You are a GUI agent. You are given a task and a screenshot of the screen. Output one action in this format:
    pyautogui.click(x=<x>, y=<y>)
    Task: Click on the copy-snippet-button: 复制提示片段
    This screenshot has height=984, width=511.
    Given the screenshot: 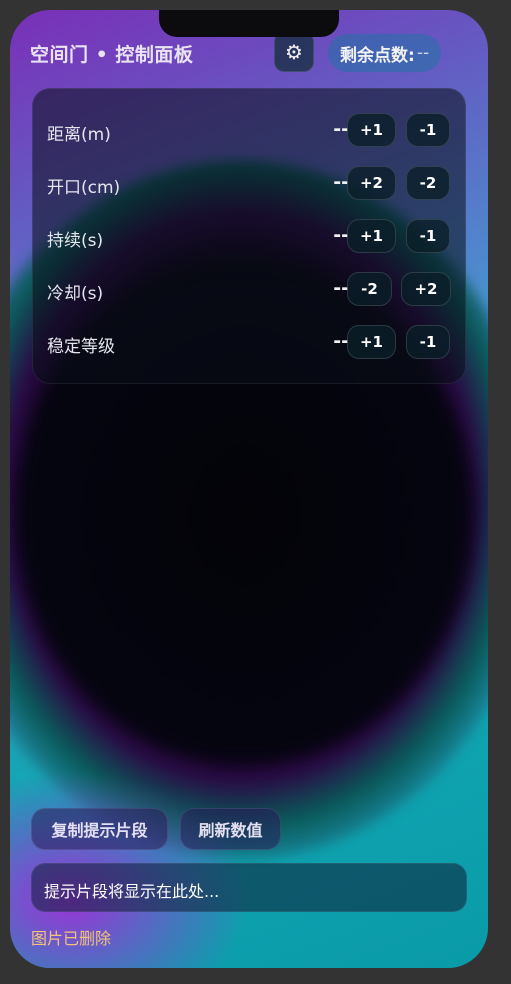 What is the action you would take?
    pyautogui.click(x=99, y=829)
    